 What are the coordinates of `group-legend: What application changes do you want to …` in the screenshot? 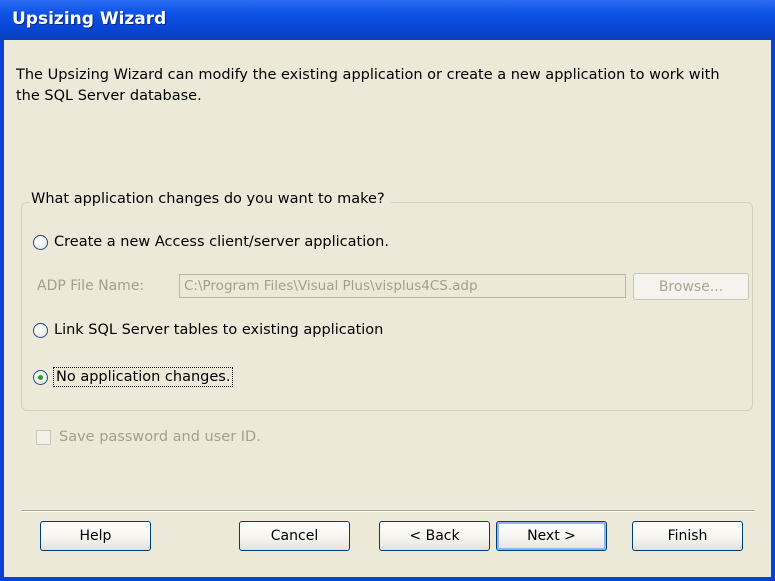 It's located at (210, 199).